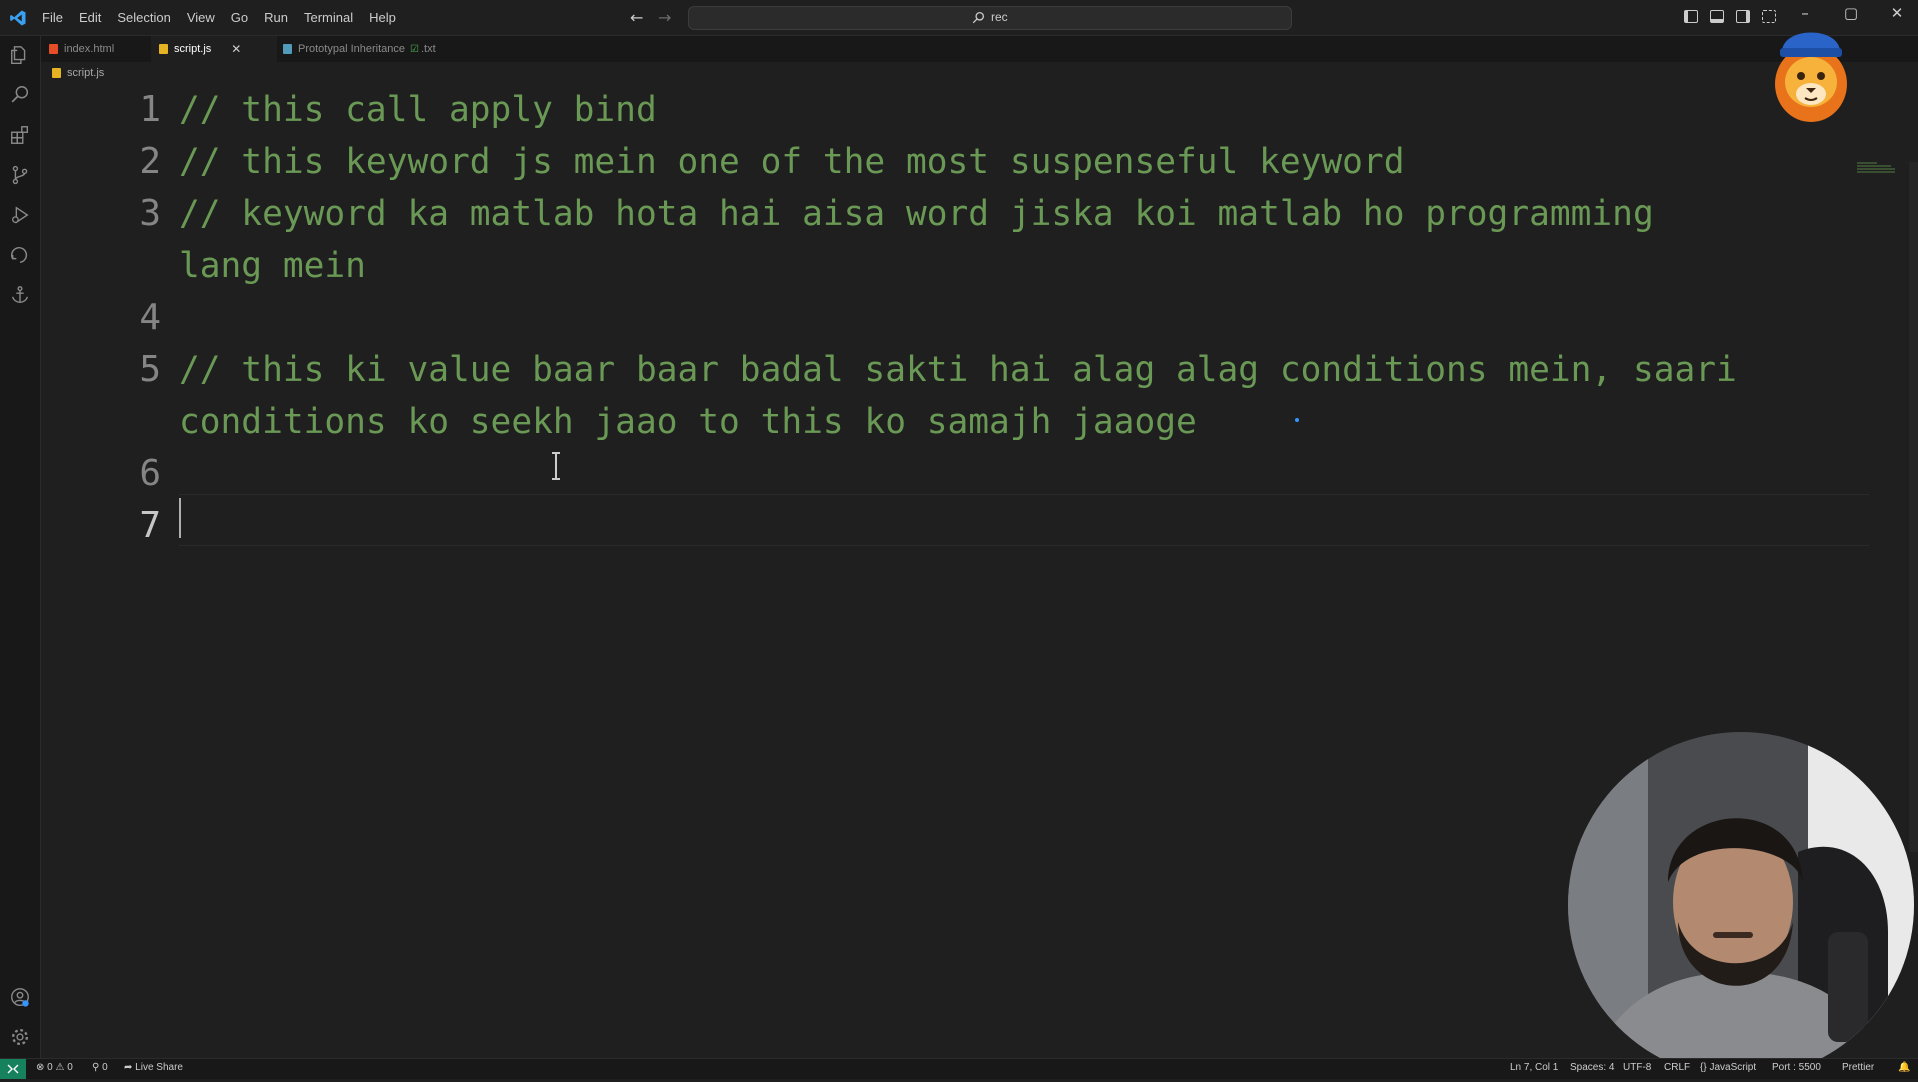 The width and height of the screenshot is (1918, 1082). I want to click on live-share-button: ➦ Live Share, so click(153, 1067).